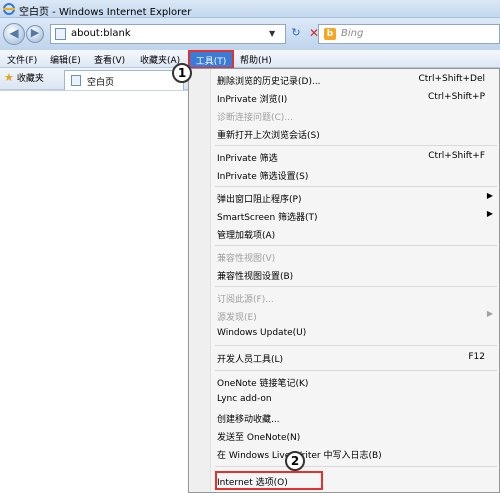 This screenshot has height=493, width=500. I want to click on ie-logo-icon, so click(9, 9).